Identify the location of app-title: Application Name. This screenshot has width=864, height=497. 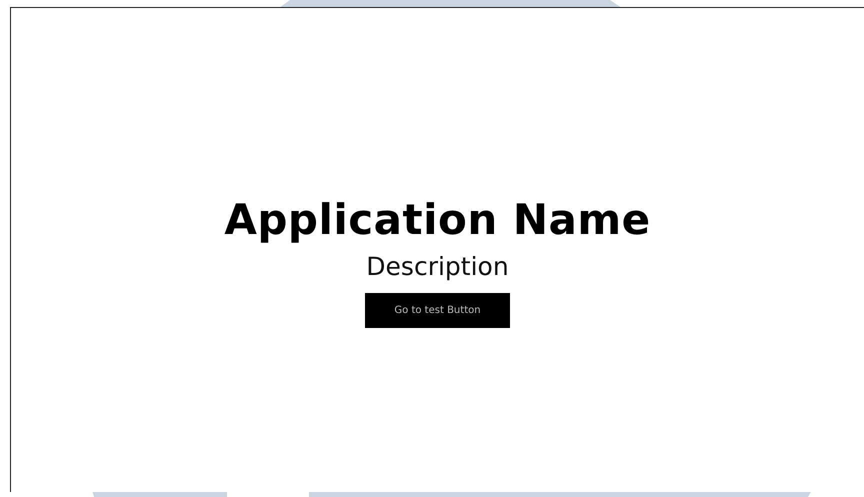
(437, 220).